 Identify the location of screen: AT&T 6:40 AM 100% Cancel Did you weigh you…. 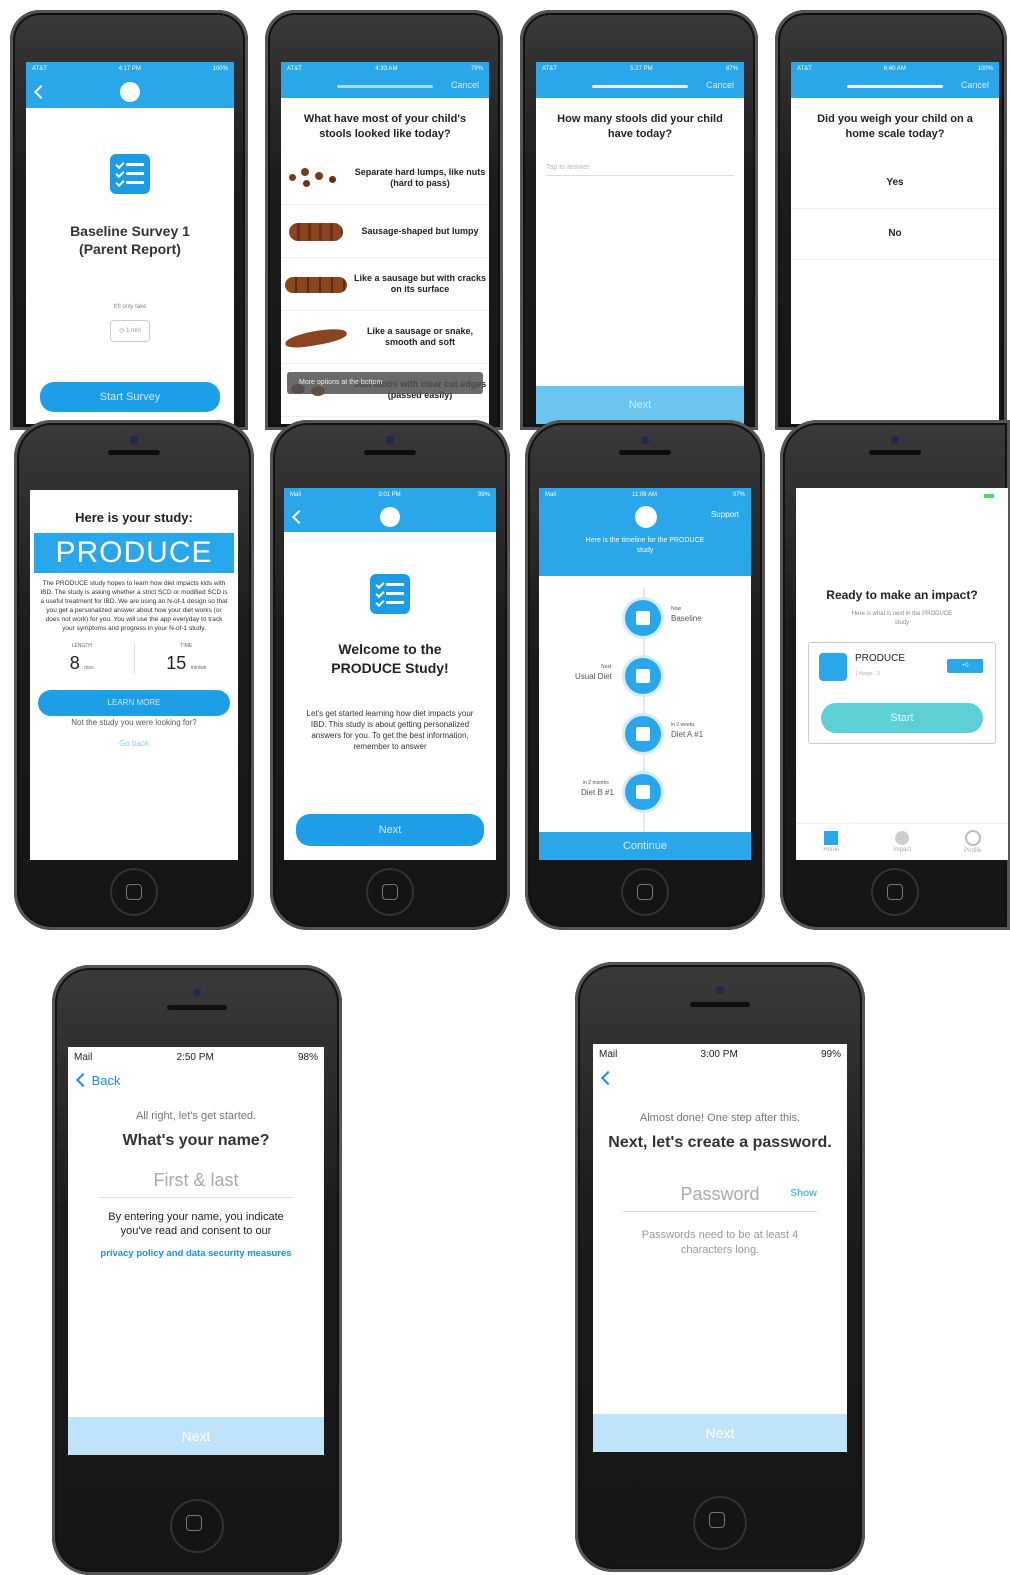
(895, 243).